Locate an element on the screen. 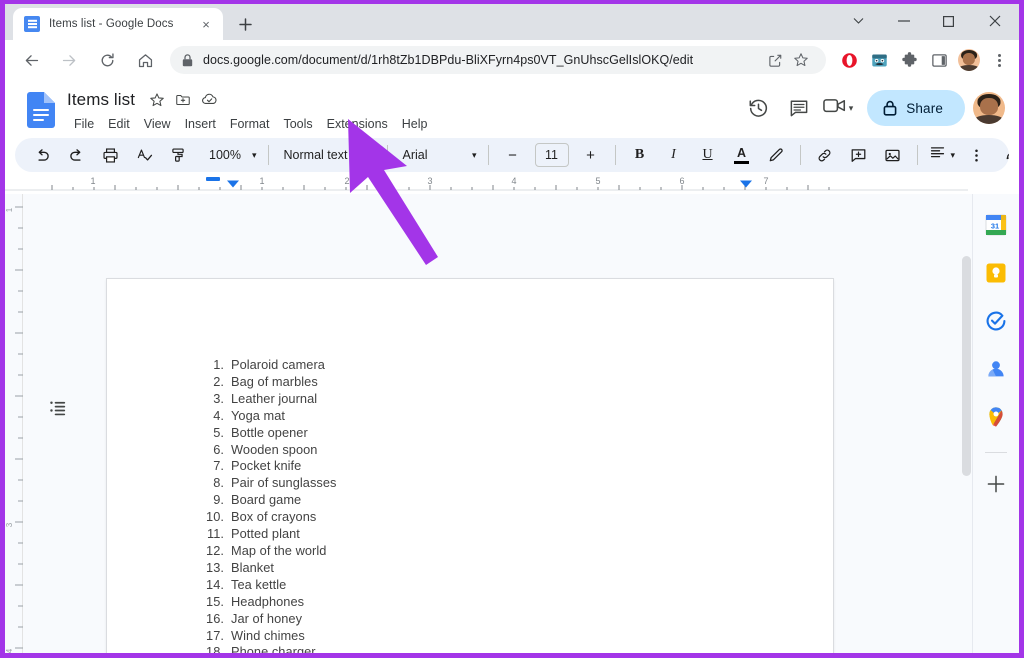  text-color-button: A is located at coordinates (742, 155).